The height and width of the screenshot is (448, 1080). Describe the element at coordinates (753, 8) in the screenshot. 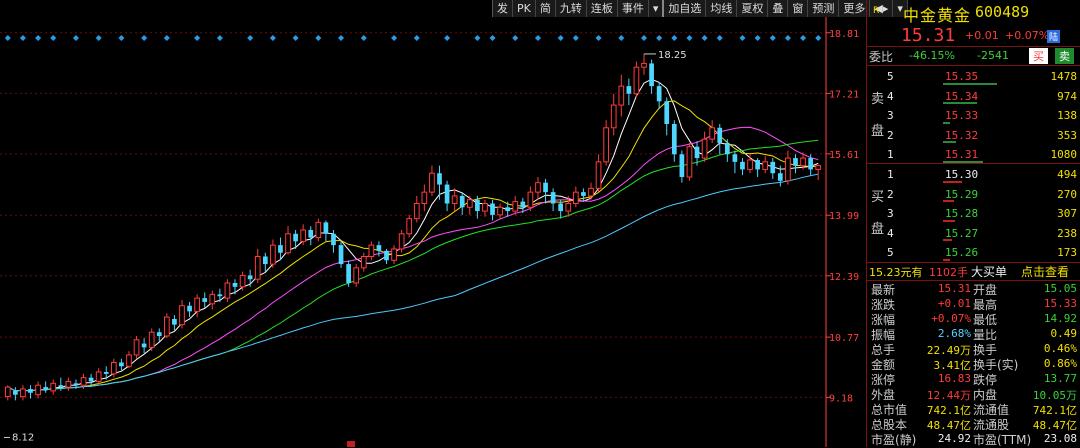

I see `toolbar-item: 夏权` at that location.